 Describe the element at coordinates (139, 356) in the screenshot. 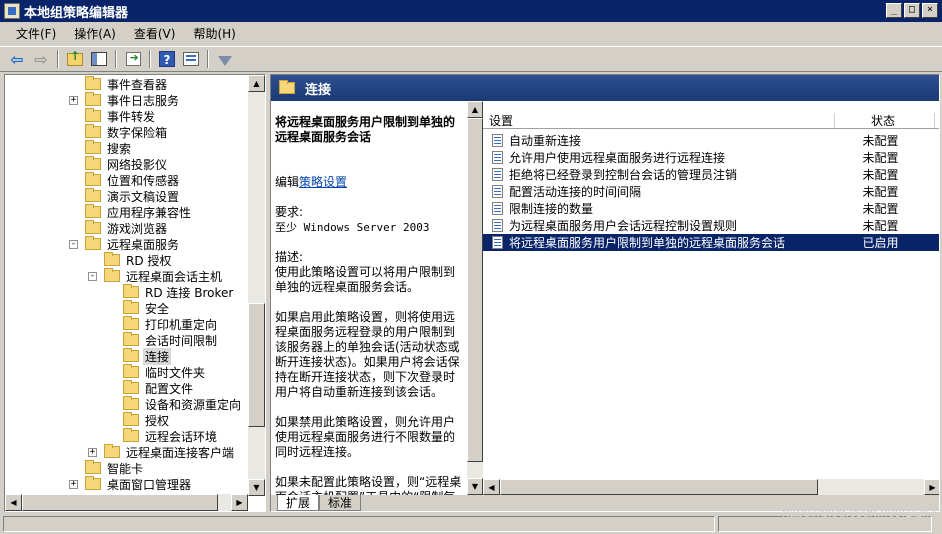

I see `tree-item: 连接` at that location.